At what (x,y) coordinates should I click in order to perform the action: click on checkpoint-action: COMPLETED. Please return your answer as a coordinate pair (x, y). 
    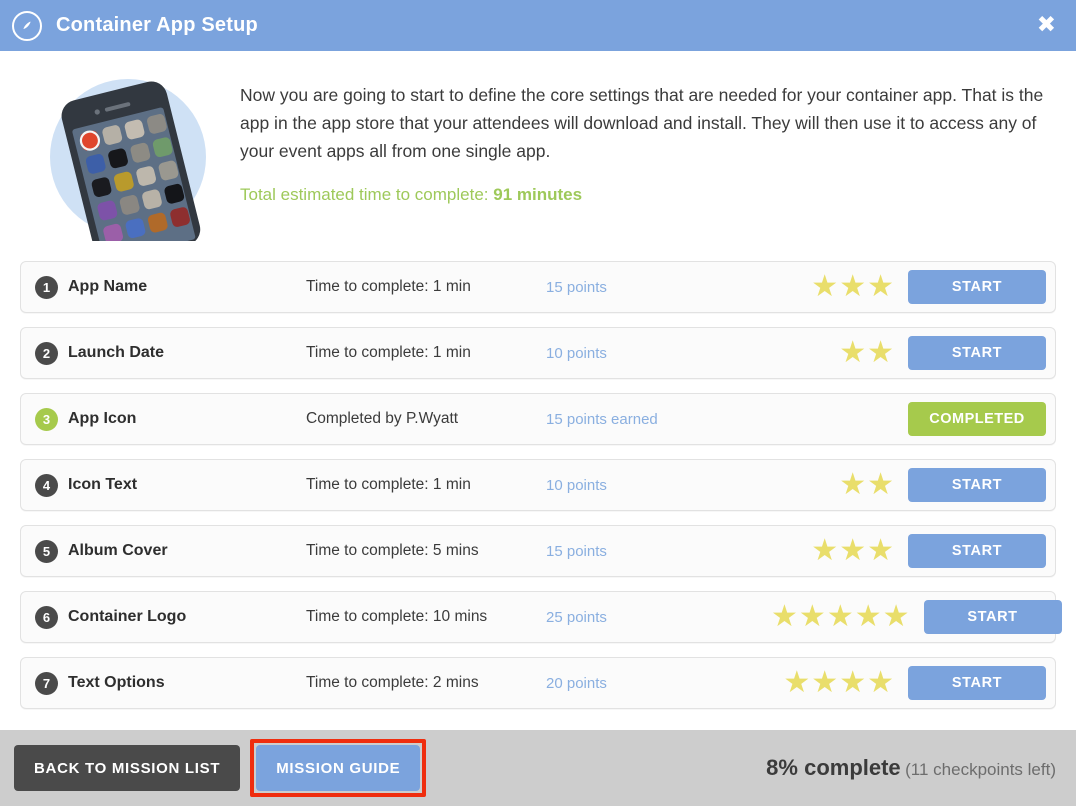
    Looking at the image, I should click on (977, 419).